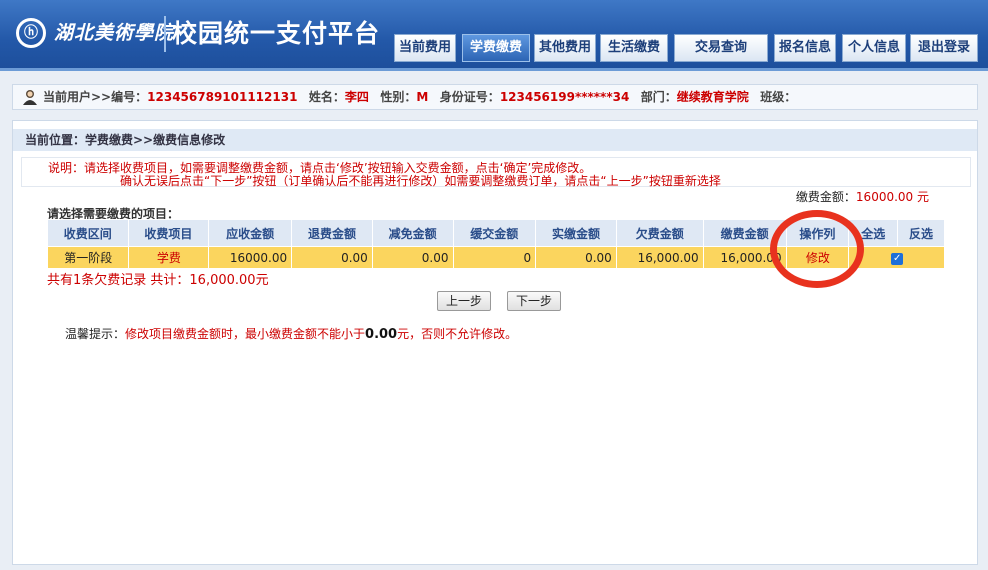 This screenshot has width=988, height=570. What do you see at coordinates (425, 48) in the screenshot?
I see `nav-current-fees: 当前费用` at bounding box center [425, 48].